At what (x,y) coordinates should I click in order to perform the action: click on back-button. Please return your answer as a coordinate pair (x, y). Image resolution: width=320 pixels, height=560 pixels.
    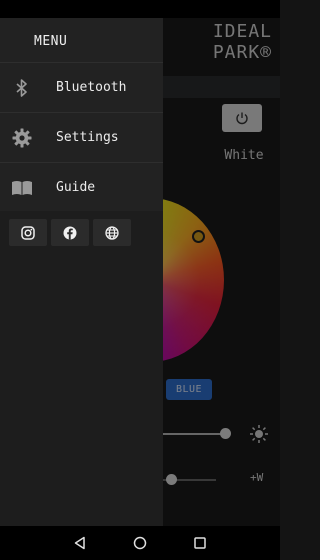
    Looking at the image, I should click on (80, 543).